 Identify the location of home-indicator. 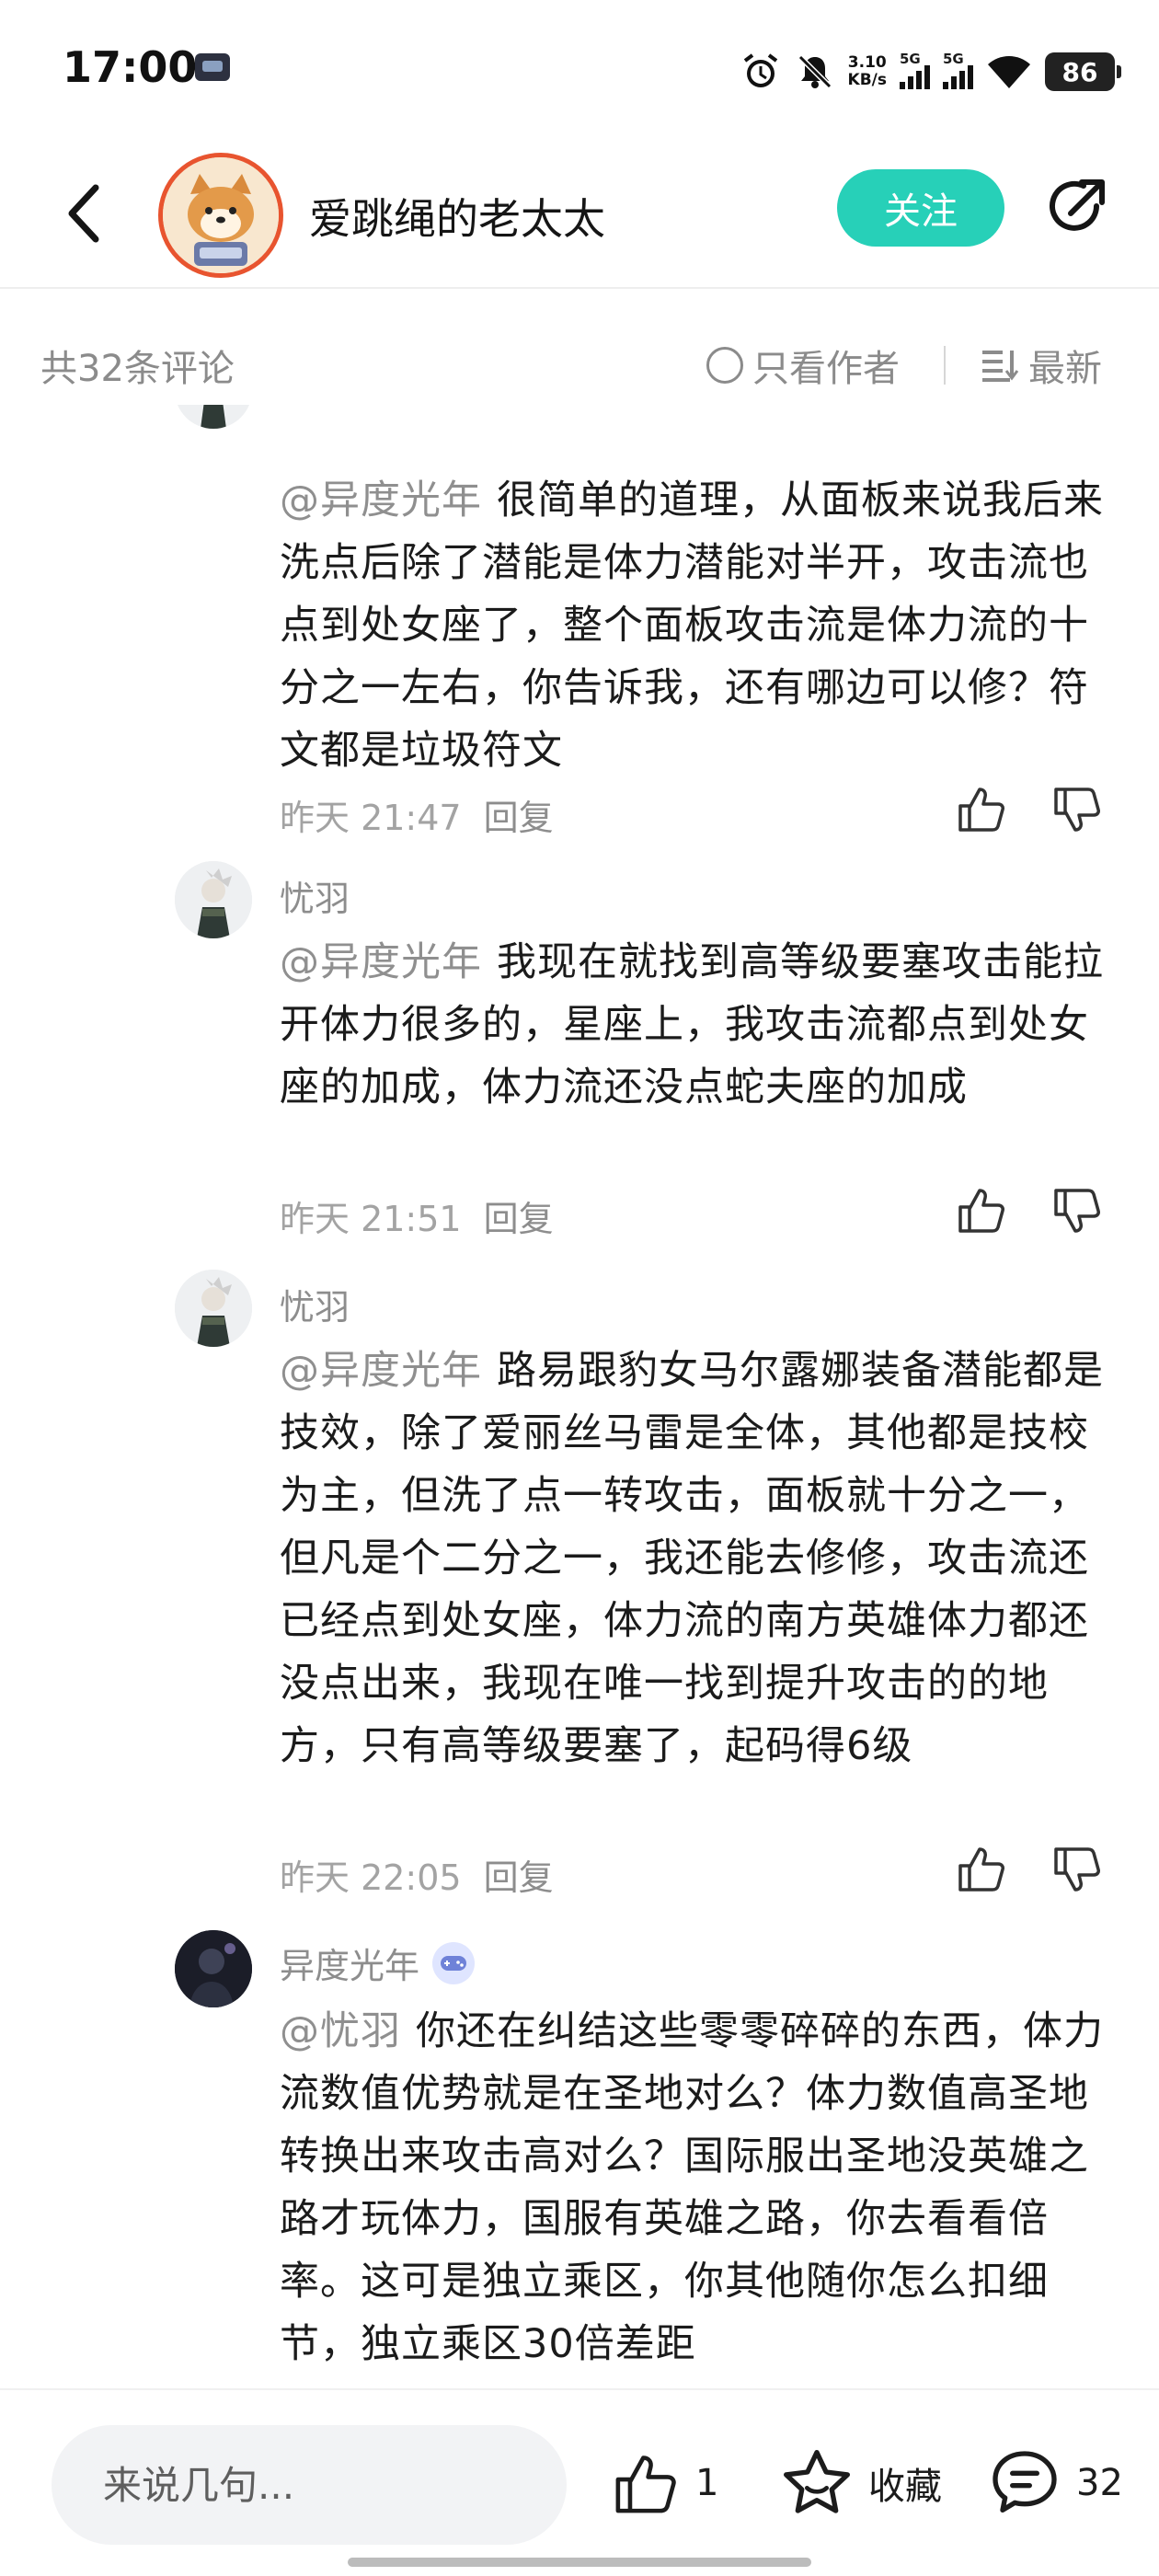
(579, 2562).